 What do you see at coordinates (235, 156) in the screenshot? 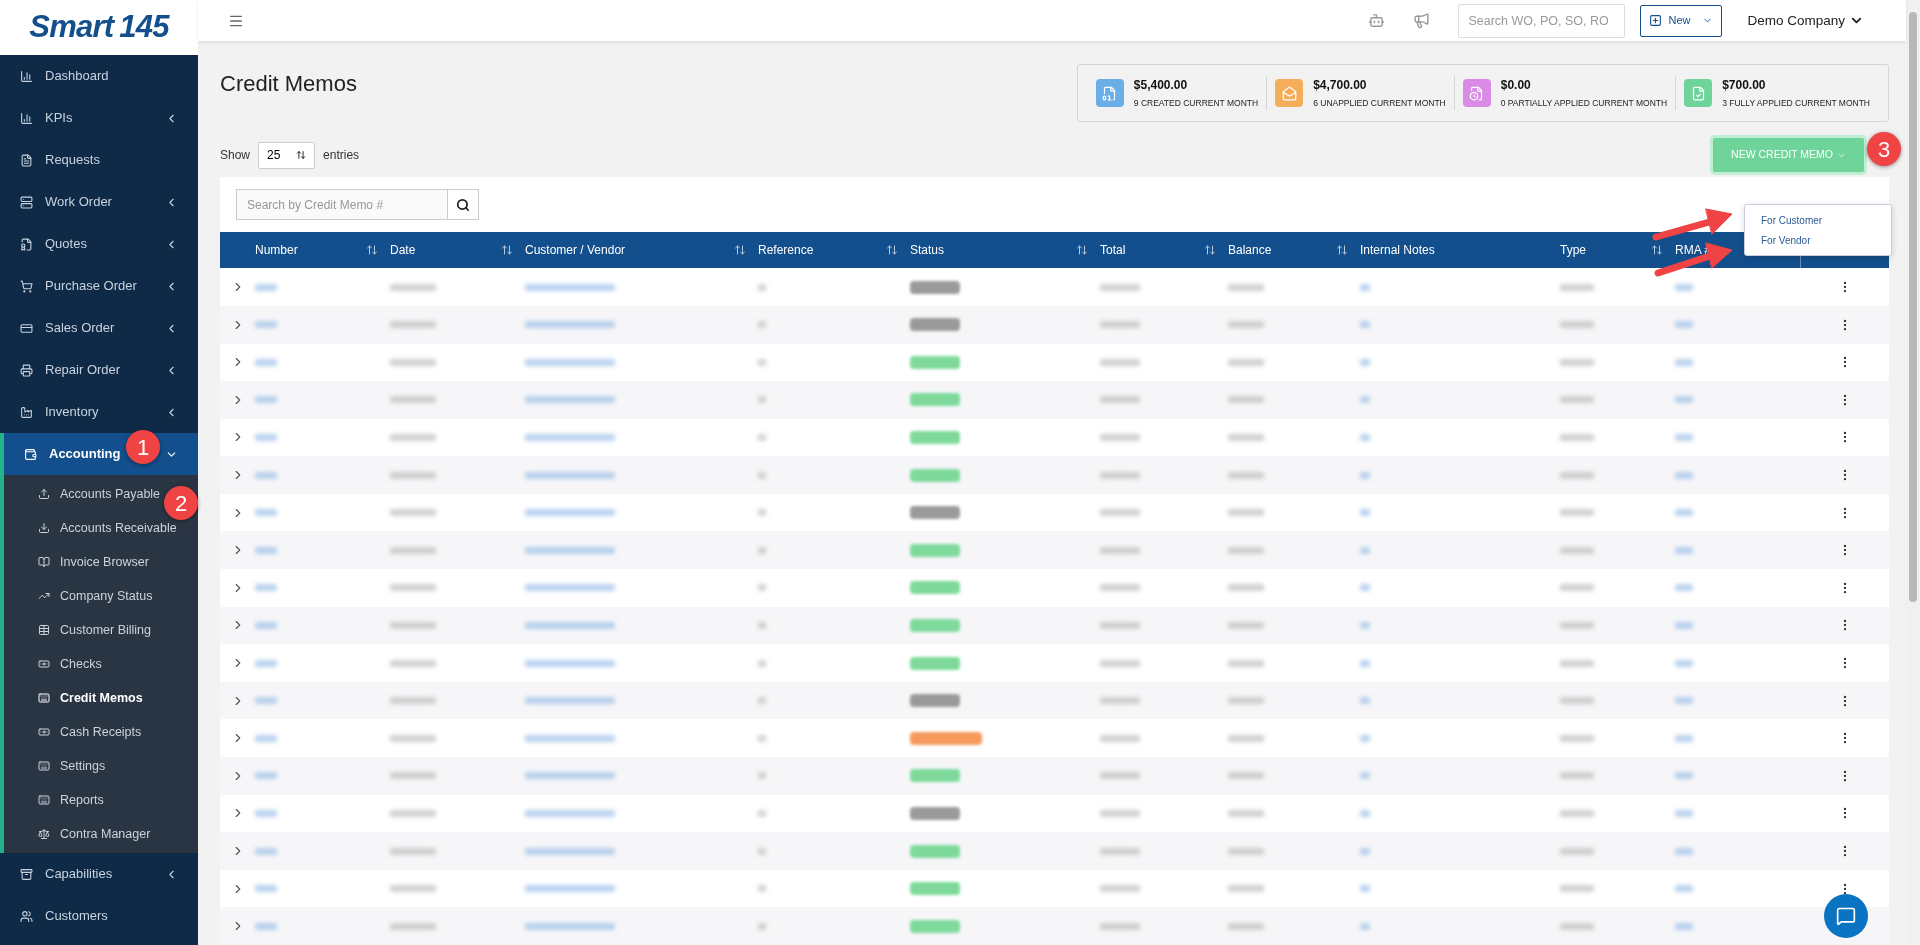
I see `show-label: Show` at bounding box center [235, 156].